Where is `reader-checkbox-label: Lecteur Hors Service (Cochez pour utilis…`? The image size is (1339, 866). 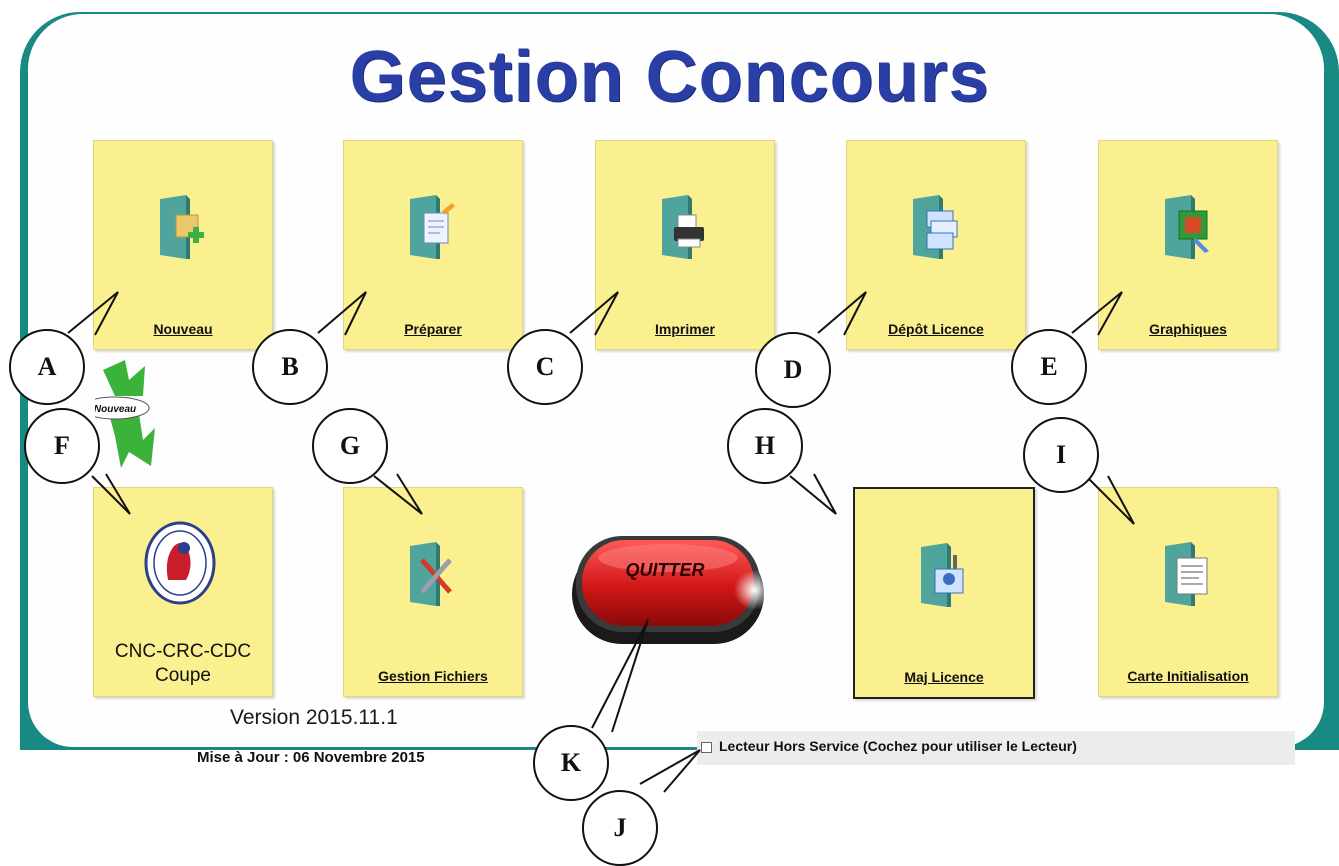 reader-checkbox-label: Lecteur Hors Service (Cochez pour utilis… is located at coordinates (898, 746).